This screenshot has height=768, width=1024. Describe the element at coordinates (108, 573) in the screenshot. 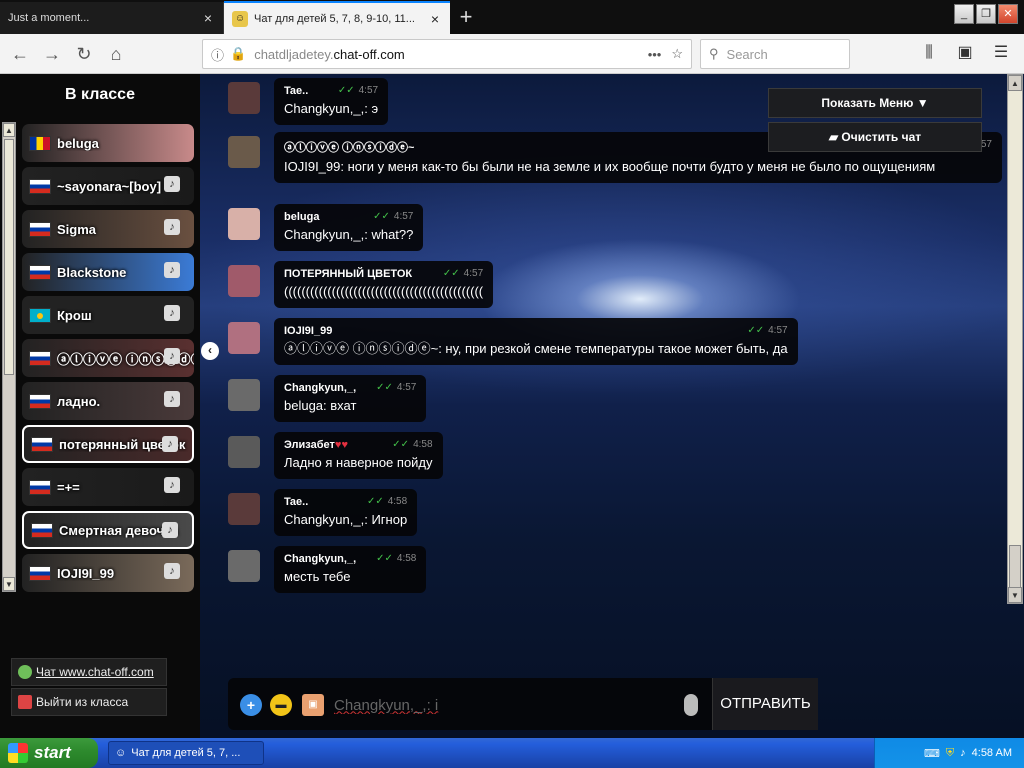

I see `user-list-item: IOJI9I_99 ♪` at that location.